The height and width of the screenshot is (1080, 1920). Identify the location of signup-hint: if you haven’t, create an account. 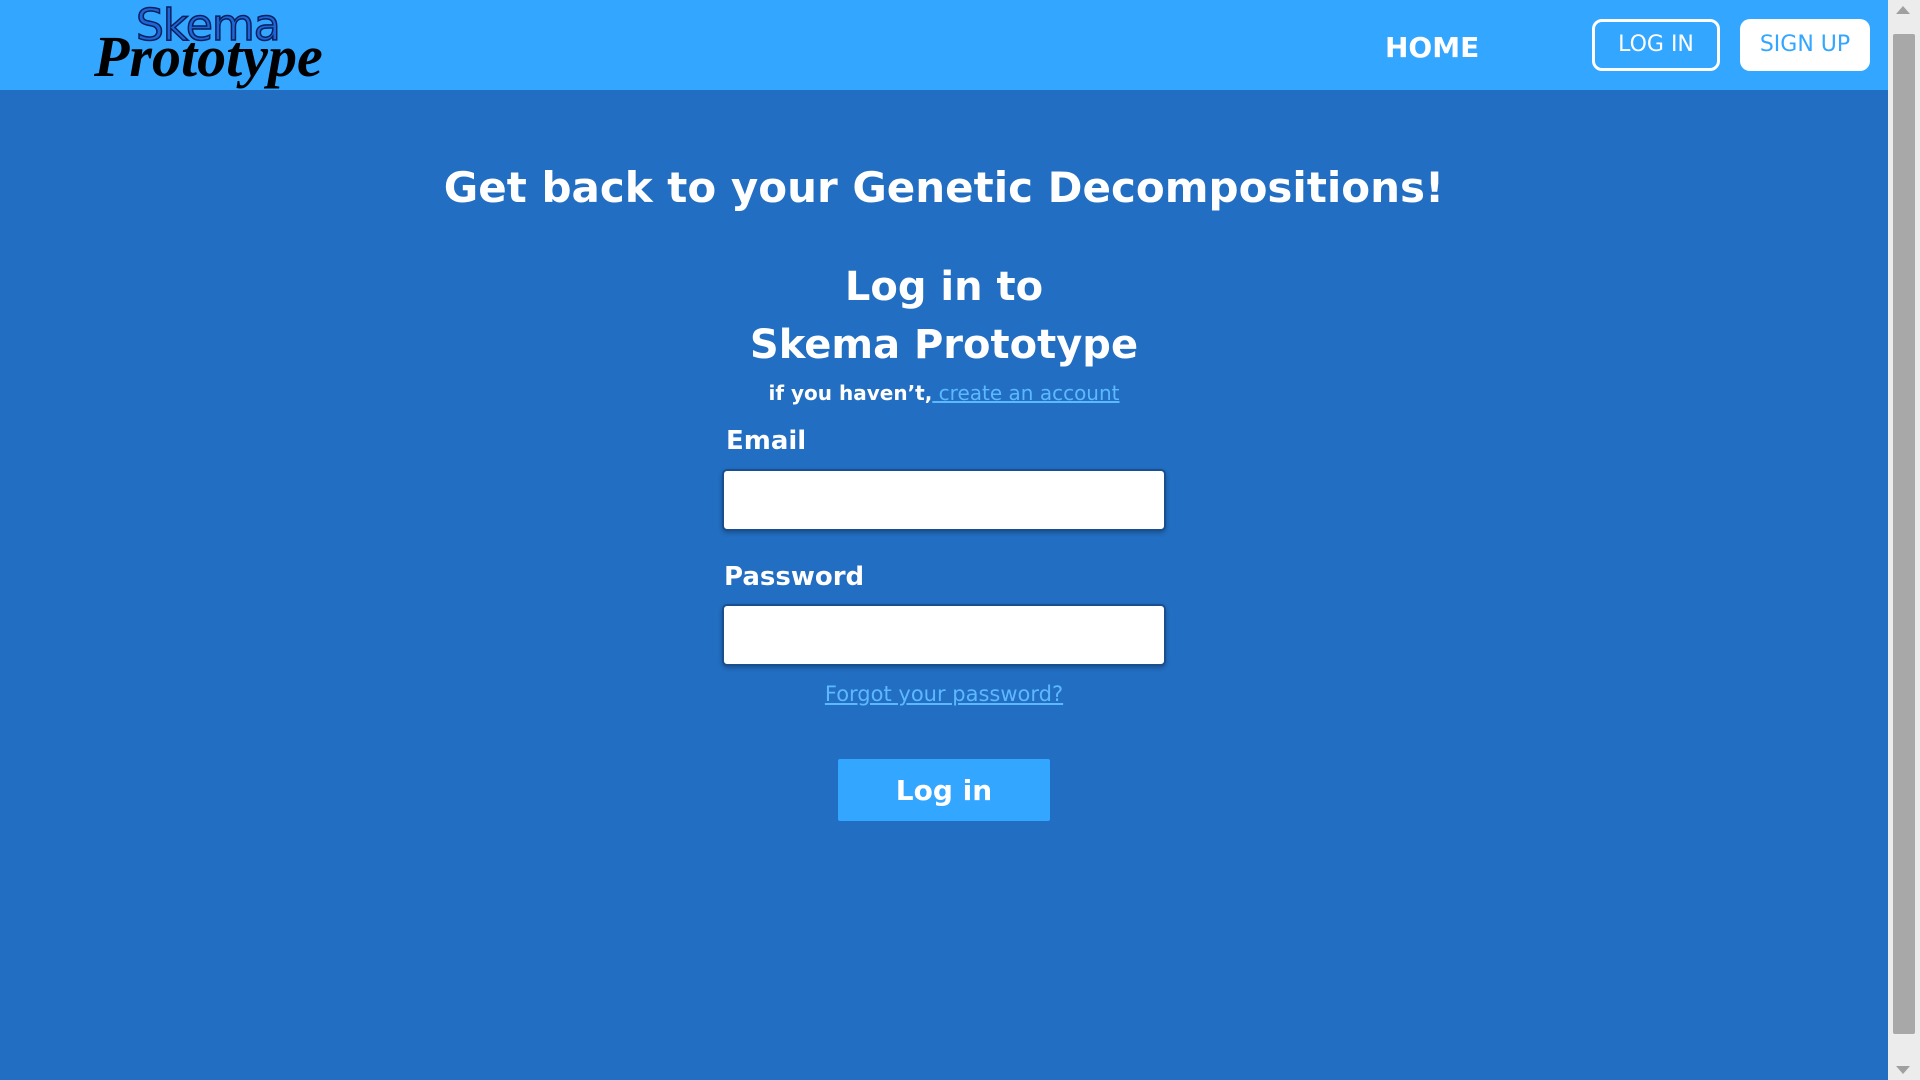
(944, 393).